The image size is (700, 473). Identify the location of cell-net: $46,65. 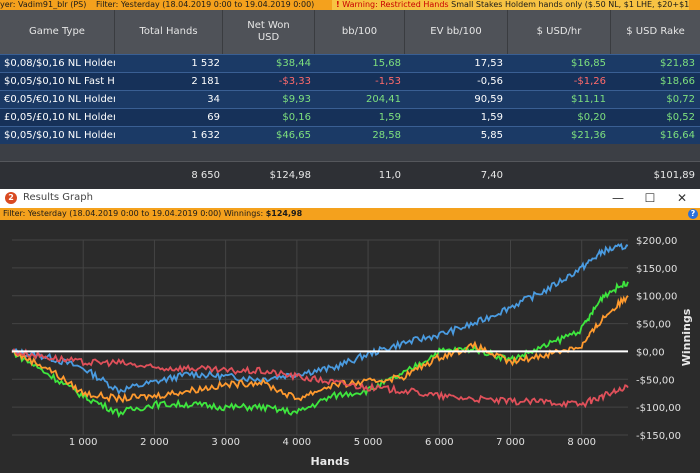
(293, 135).